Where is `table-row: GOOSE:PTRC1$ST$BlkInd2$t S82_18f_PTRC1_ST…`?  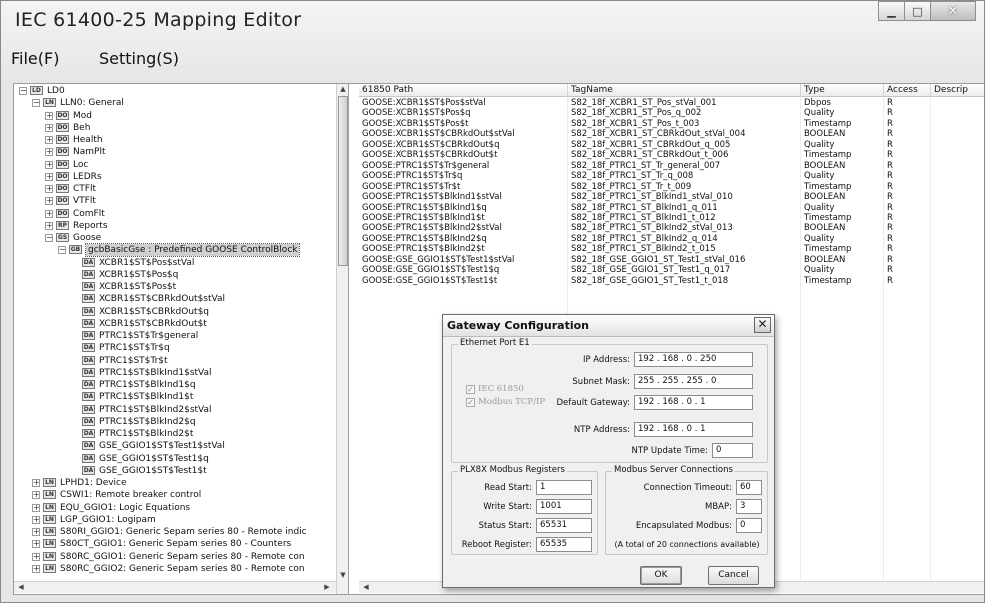
table-row: GOOSE:PTRC1$ST$BlkInd2$t S82_18f_PTRC1_ST… is located at coordinates (671, 249).